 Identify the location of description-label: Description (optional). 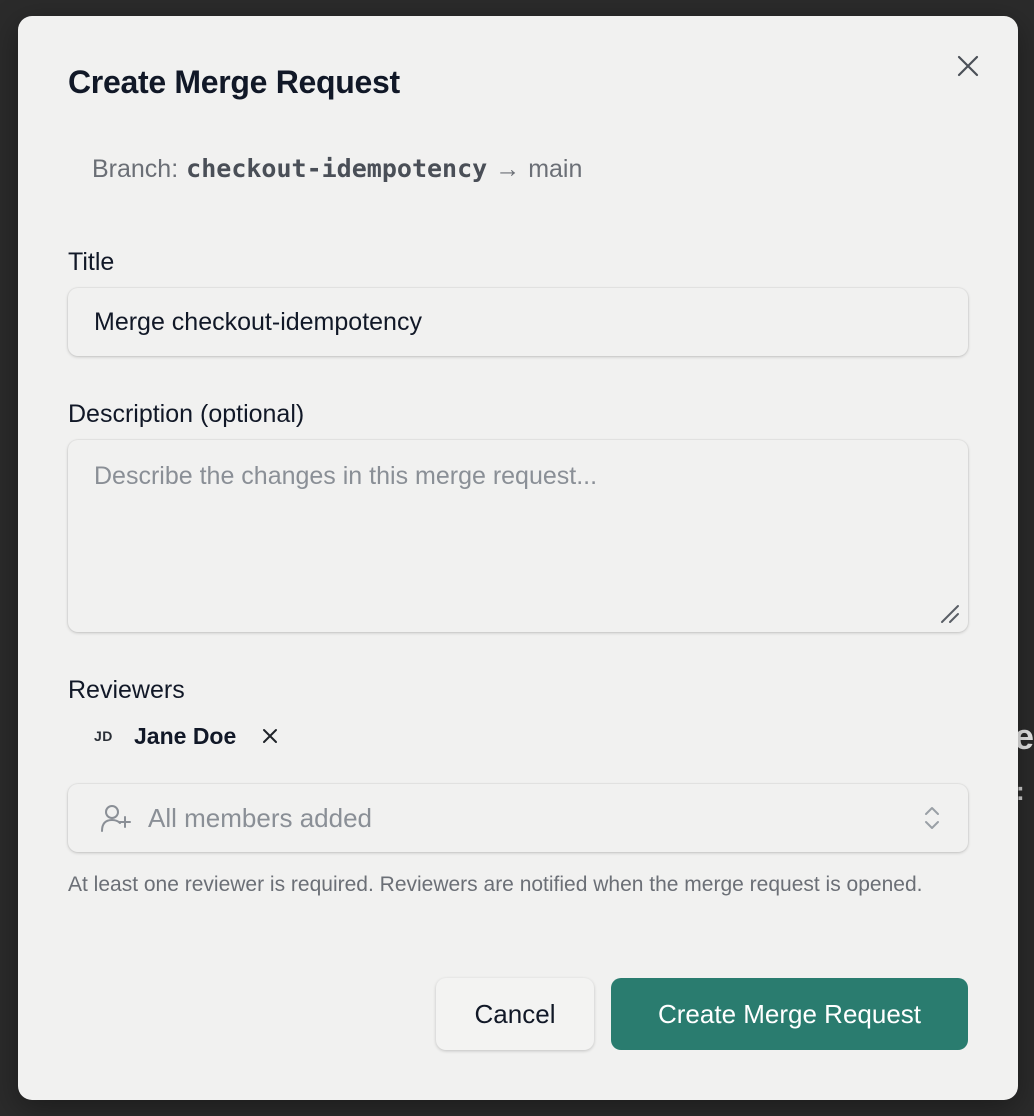
(186, 414).